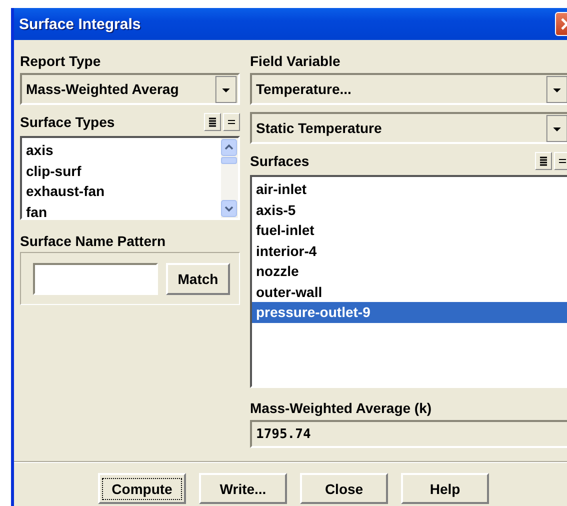  What do you see at coordinates (280, 161) in the screenshot?
I see `surfaces-label: Surfaces` at bounding box center [280, 161].